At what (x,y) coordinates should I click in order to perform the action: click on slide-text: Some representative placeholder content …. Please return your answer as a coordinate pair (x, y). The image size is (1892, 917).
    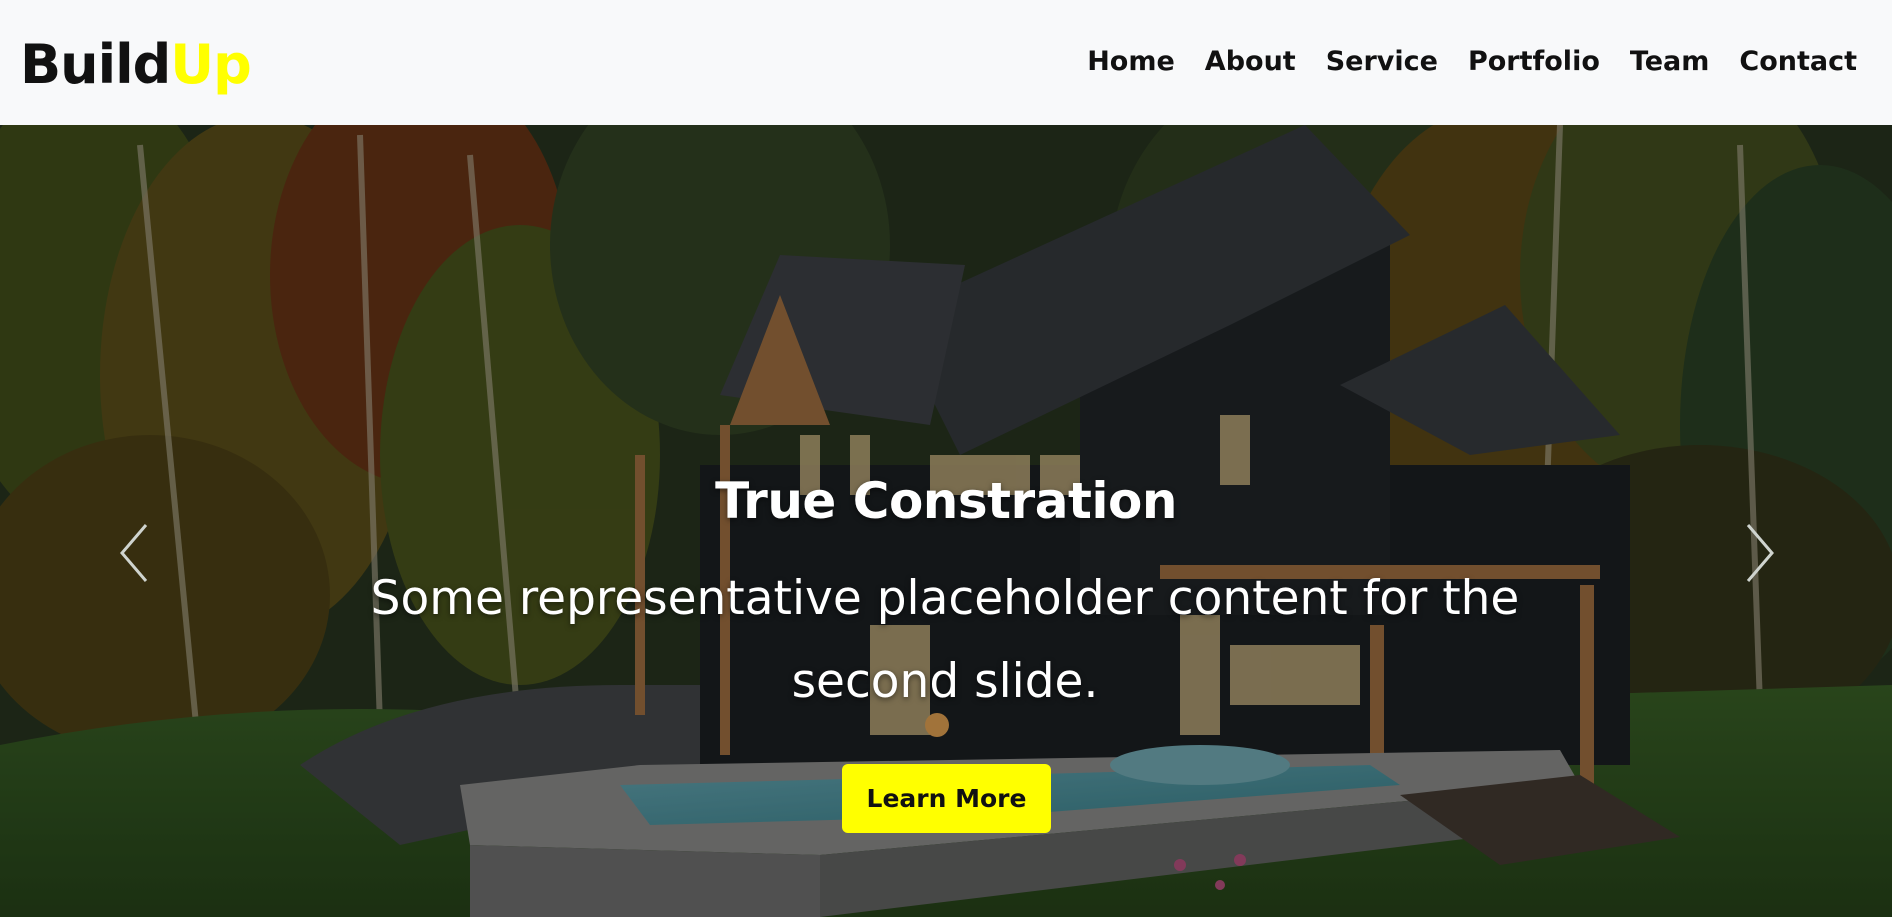
    Looking at the image, I should click on (945, 640).